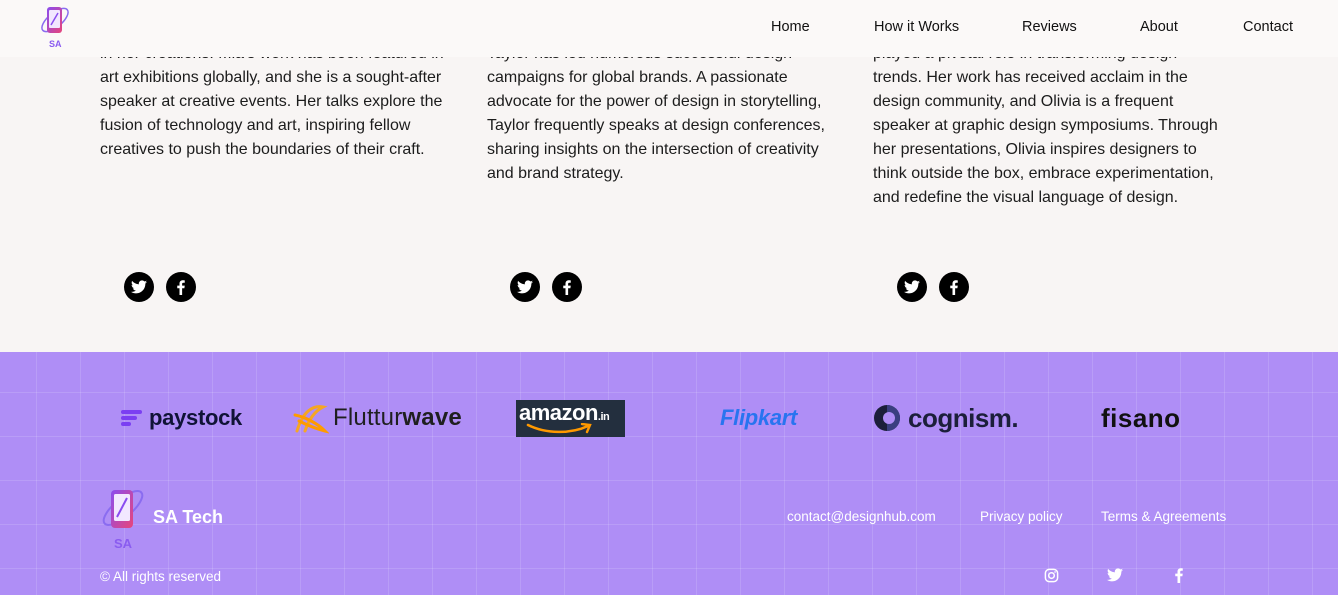 This screenshot has width=1338, height=595. I want to click on footer-company-name: SA Tech, so click(188, 517).